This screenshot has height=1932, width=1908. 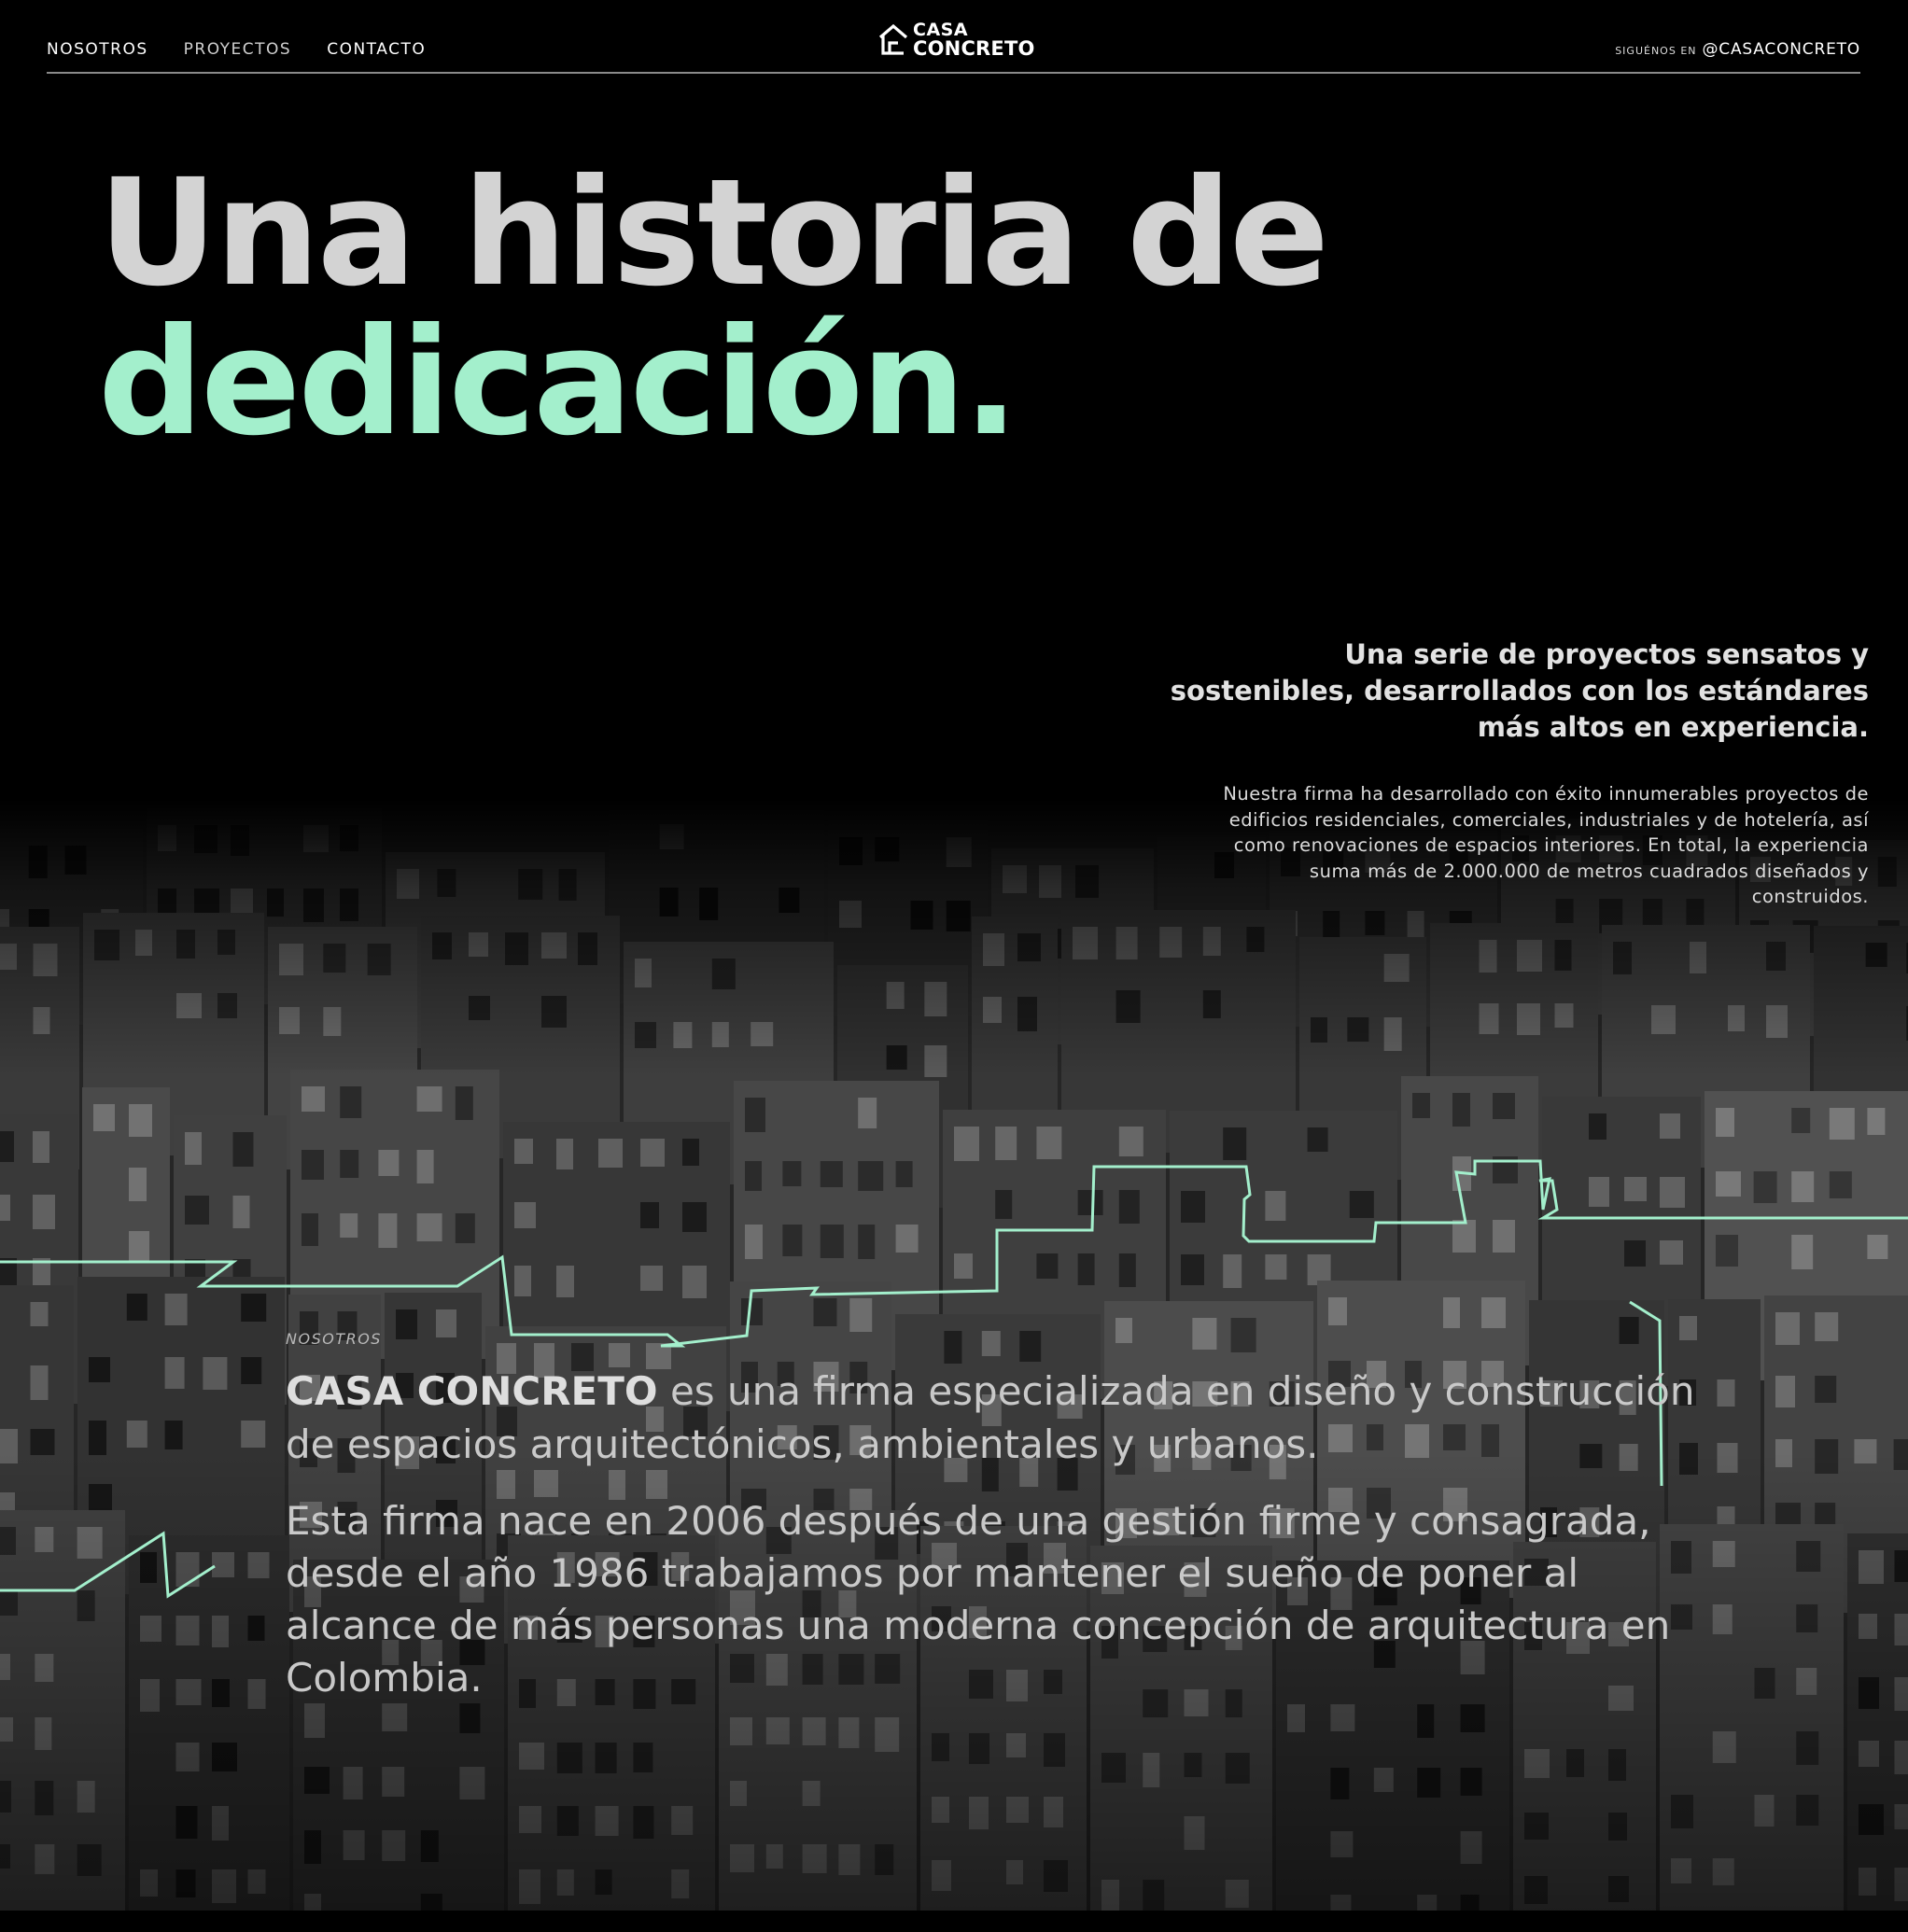 What do you see at coordinates (941, 30) in the screenshot?
I see `logo-line-1: CASA` at bounding box center [941, 30].